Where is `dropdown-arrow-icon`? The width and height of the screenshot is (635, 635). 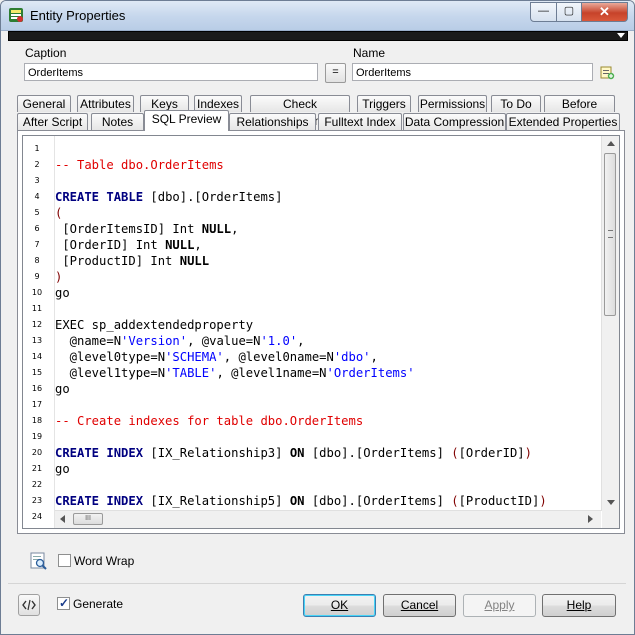 dropdown-arrow-icon is located at coordinates (621, 35).